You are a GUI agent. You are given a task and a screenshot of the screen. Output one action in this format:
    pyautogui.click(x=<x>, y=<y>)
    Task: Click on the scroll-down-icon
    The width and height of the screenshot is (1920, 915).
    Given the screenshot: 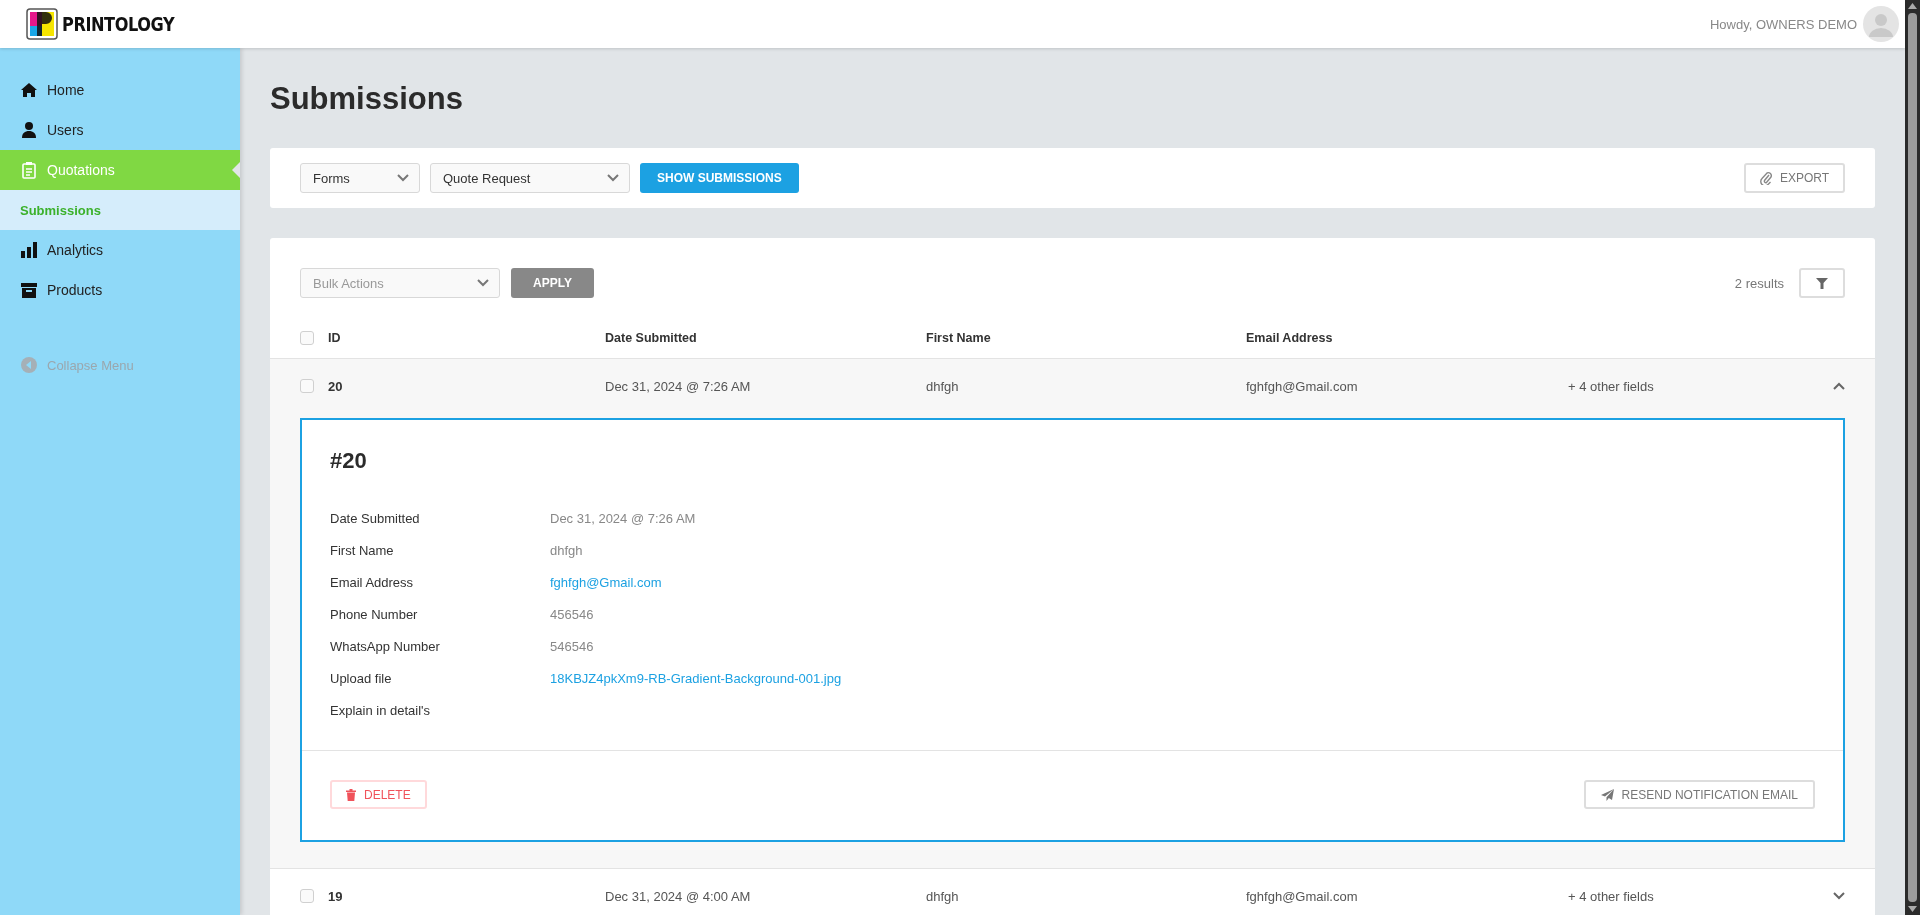 What is the action you would take?
    pyautogui.click(x=1912, y=909)
    